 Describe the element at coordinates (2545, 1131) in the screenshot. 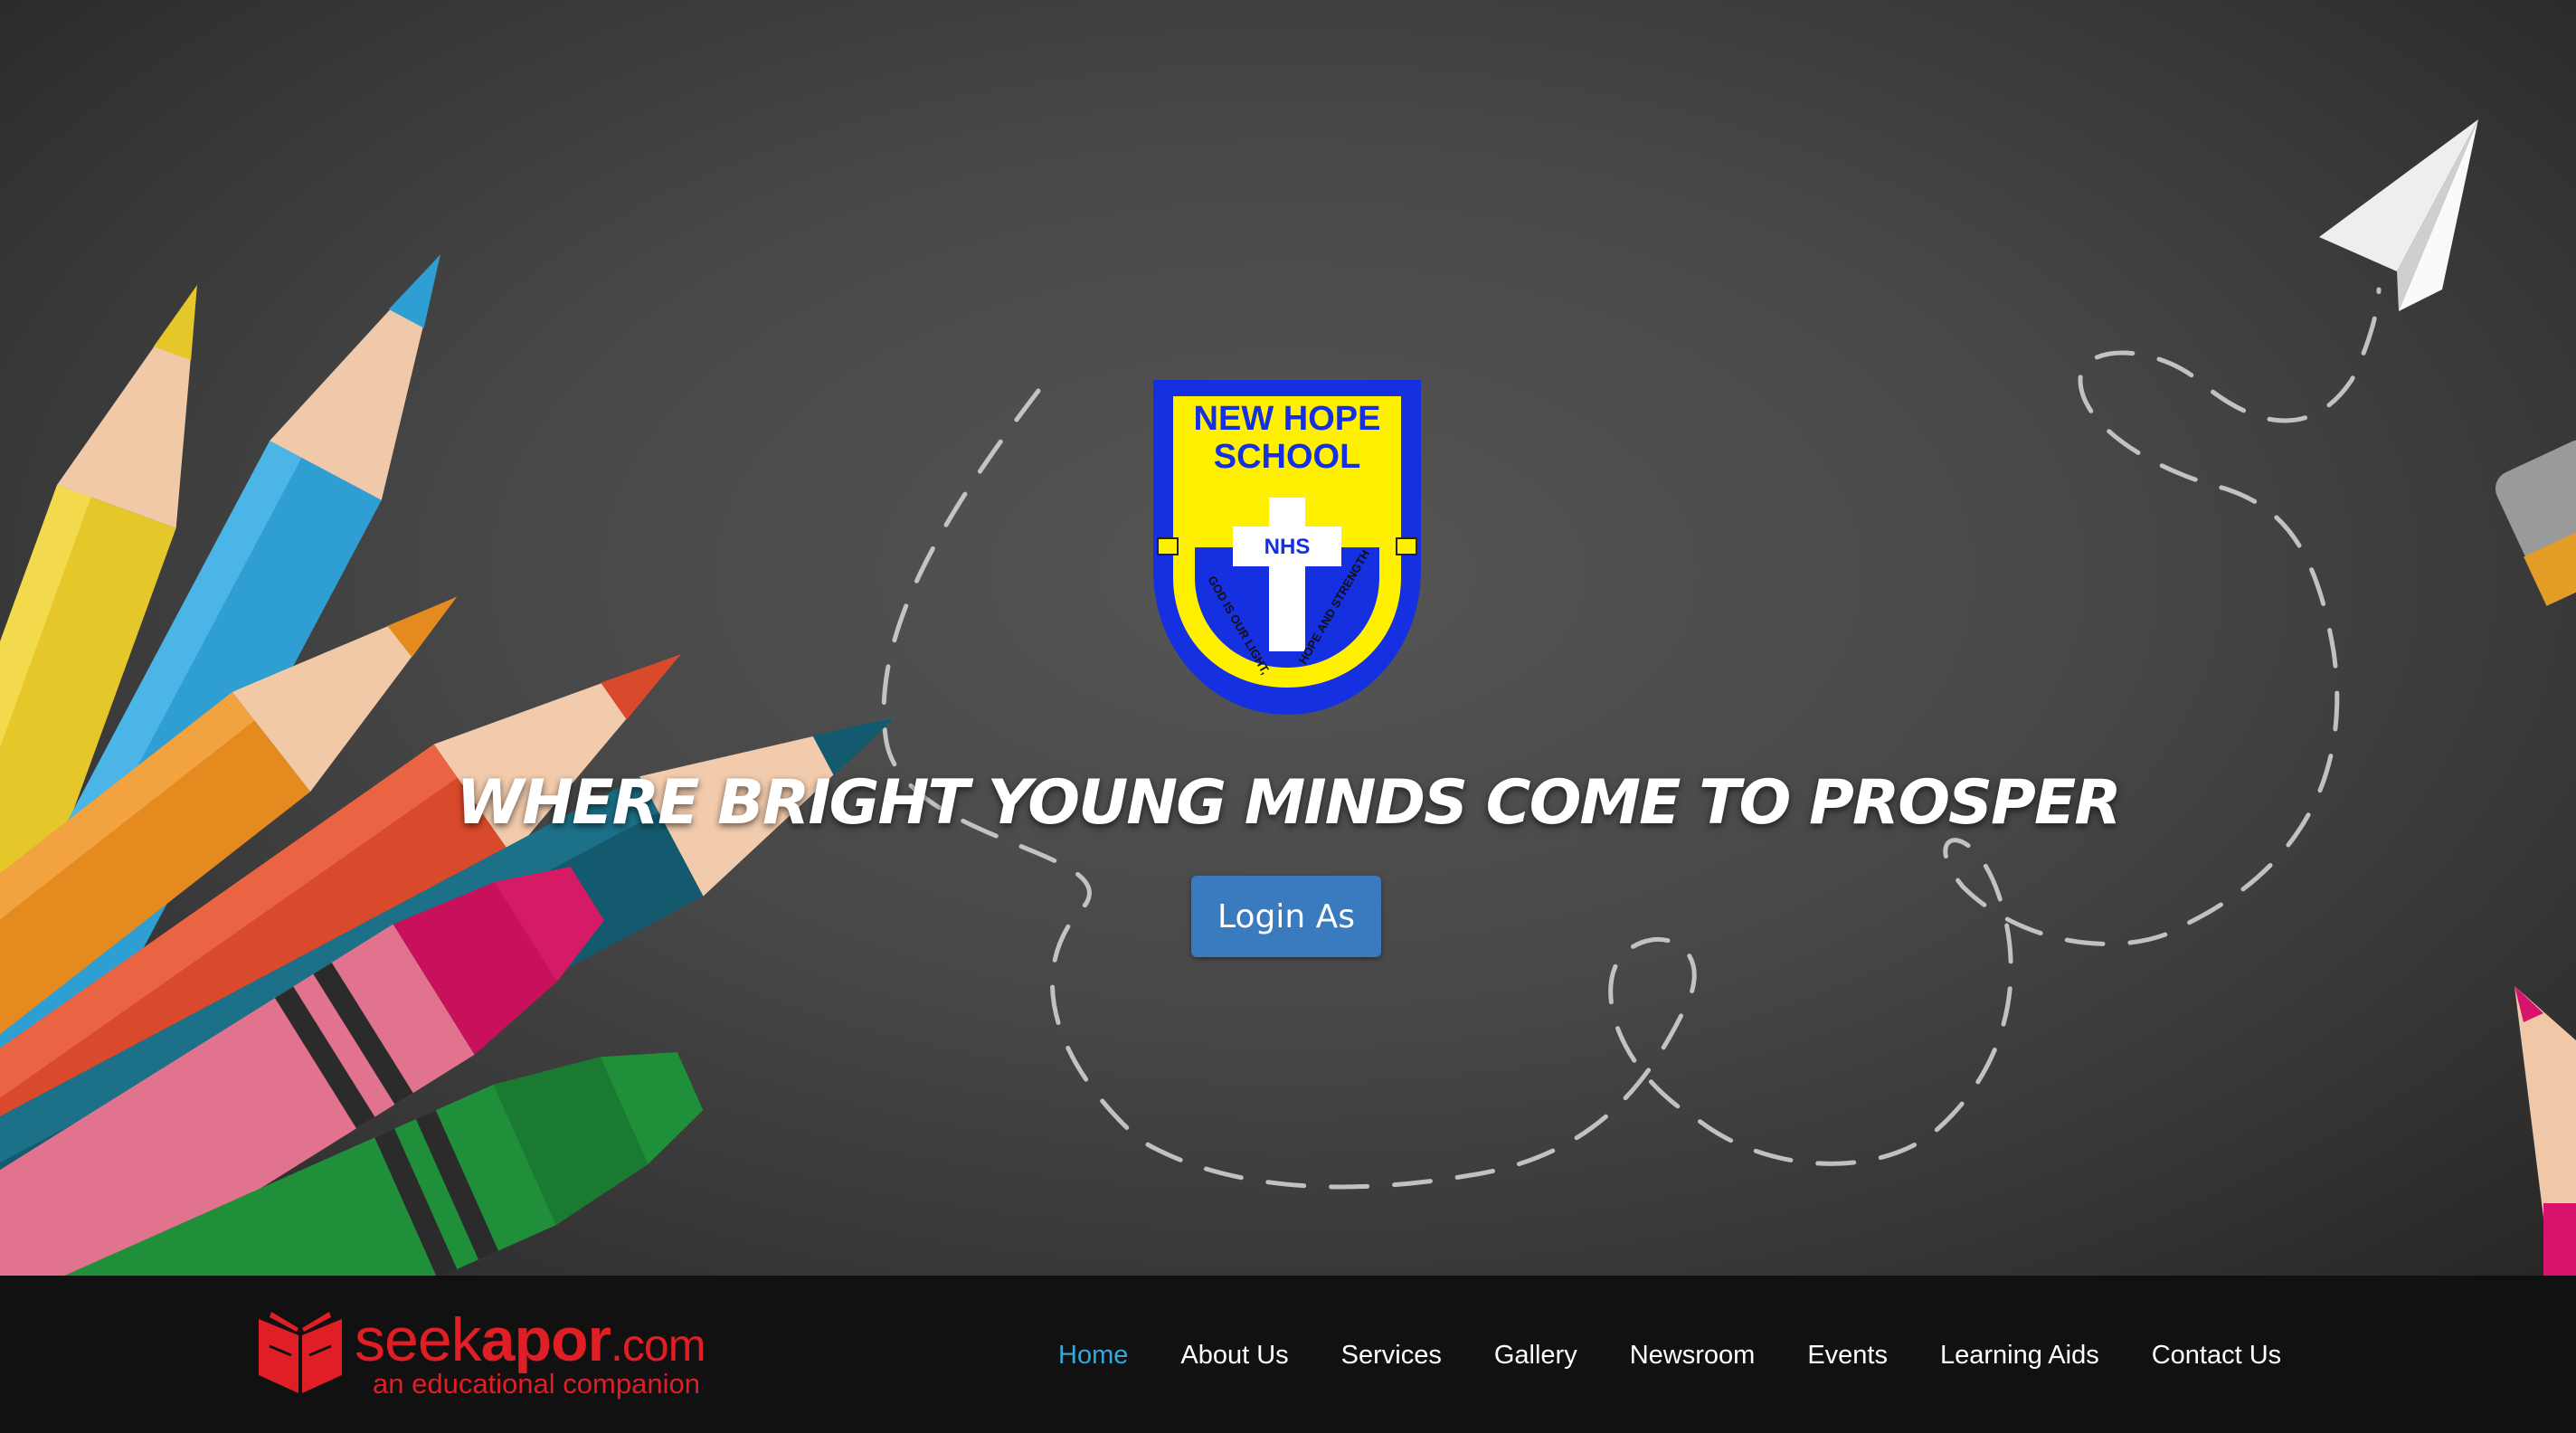

I see `right-pencil-icon` at that location.